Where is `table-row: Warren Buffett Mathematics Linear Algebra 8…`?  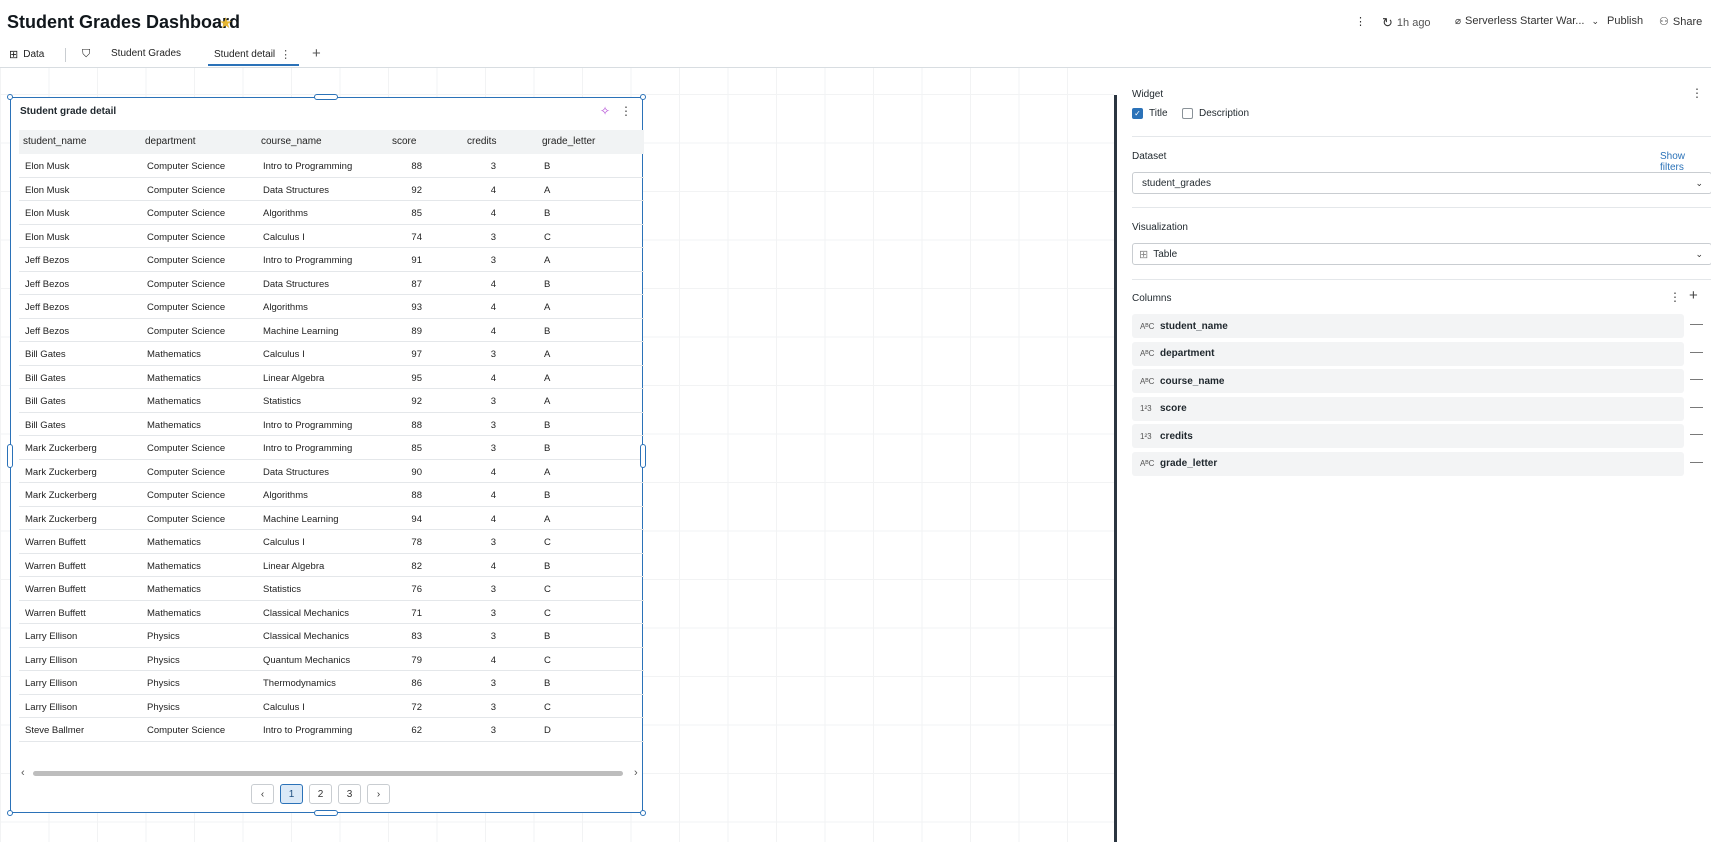 table-row: Warren Buffett Mathematics Linear Algebra 8… is located at coordinates (331, 565).